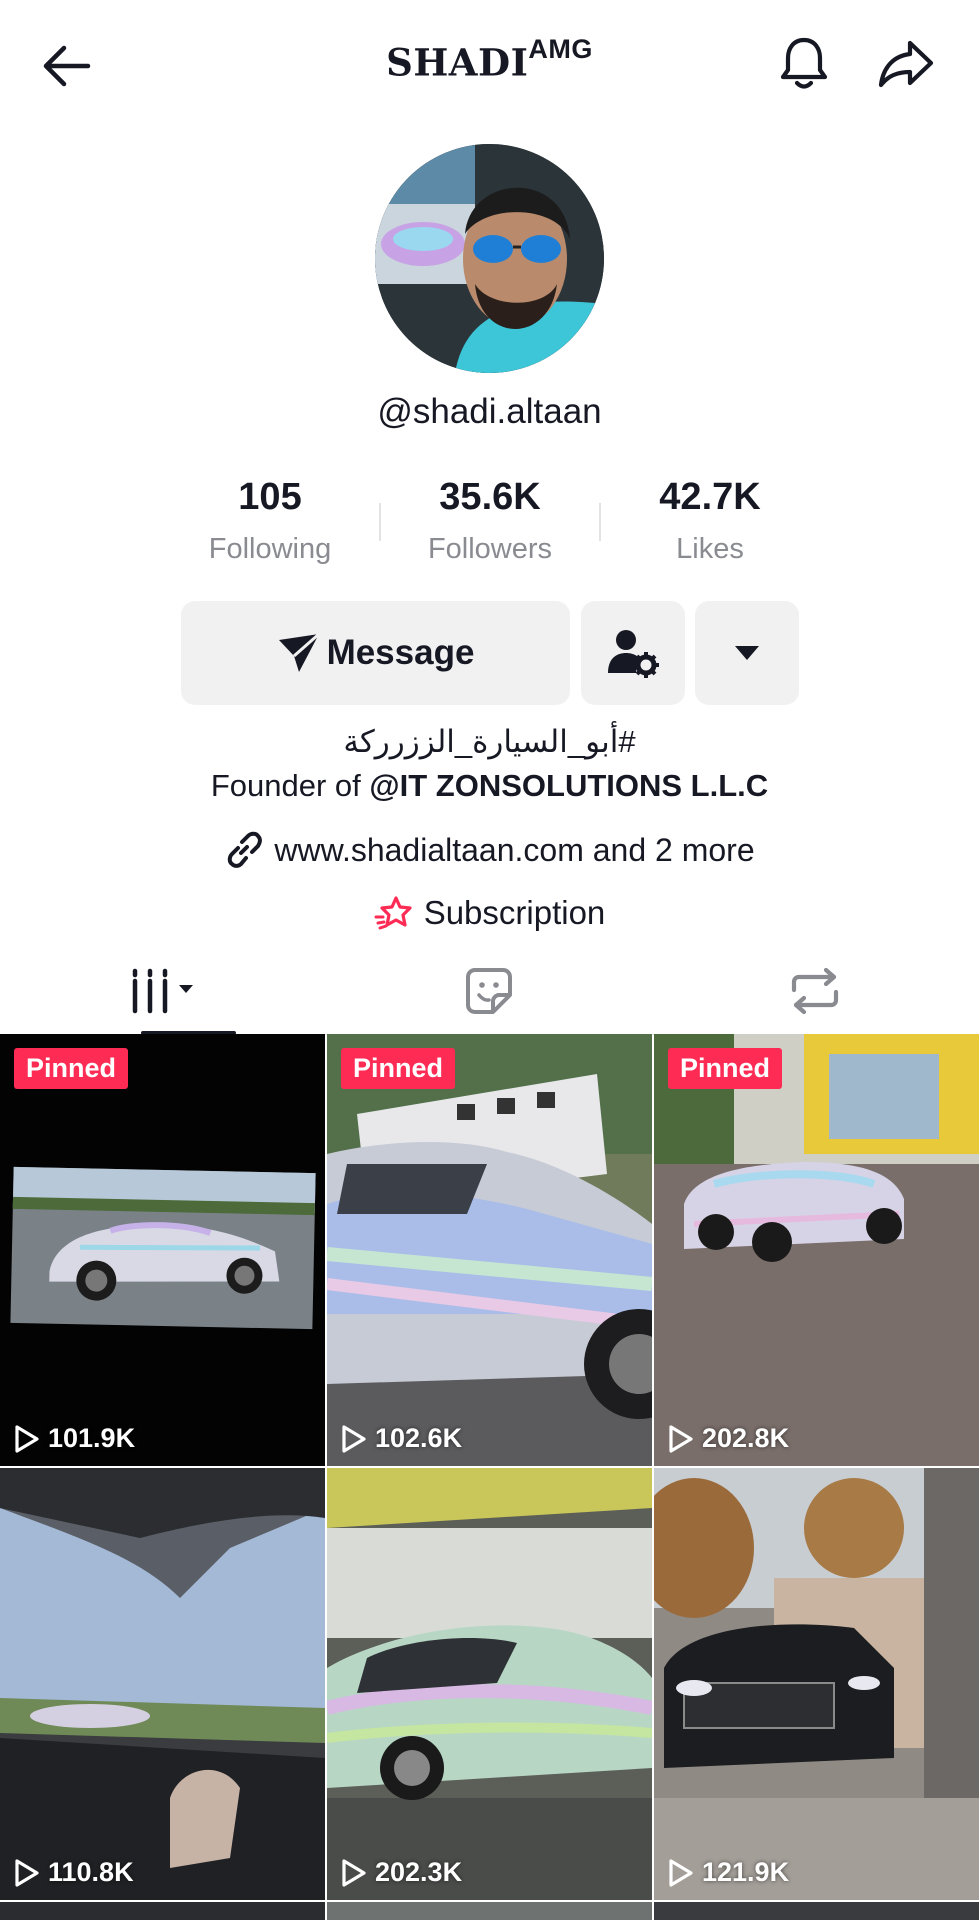 Image resolution: width=979 pixels, height=1920 pixels. What do you see at coordinates (490, 521) in the screenshot?
I see `stat-followers: 35.6K Followers` at bounding box center [490, 521].